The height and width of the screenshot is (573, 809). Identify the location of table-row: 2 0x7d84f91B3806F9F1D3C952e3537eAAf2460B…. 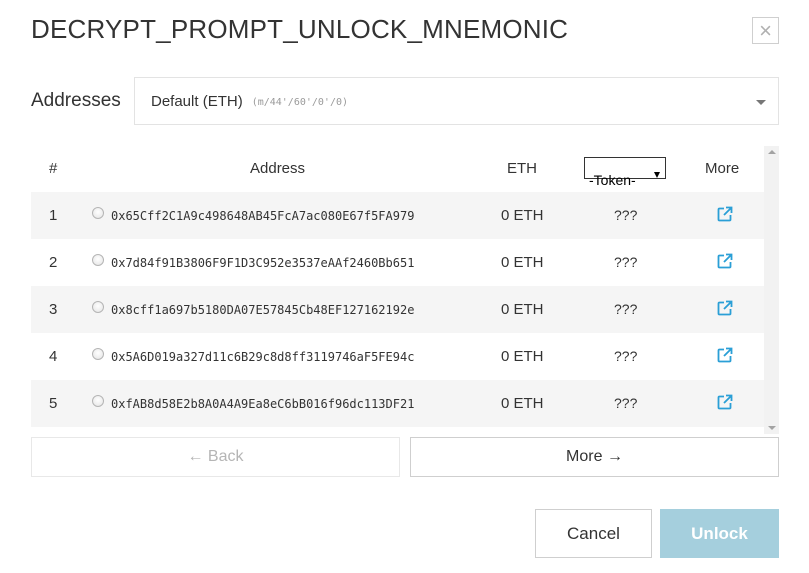
(397, 262).